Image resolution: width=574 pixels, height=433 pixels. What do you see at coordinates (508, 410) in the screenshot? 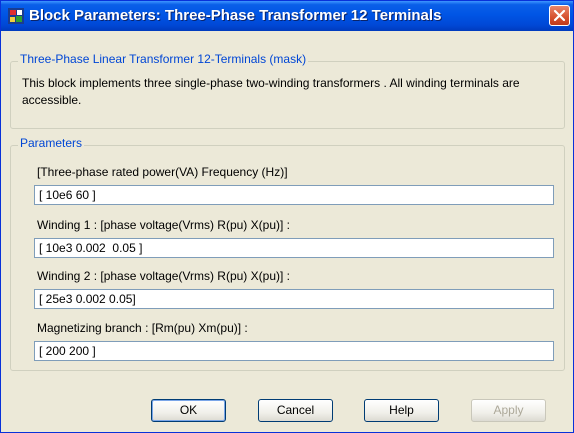
I see `apply-button: Apply` at bounding box center [508, 410].